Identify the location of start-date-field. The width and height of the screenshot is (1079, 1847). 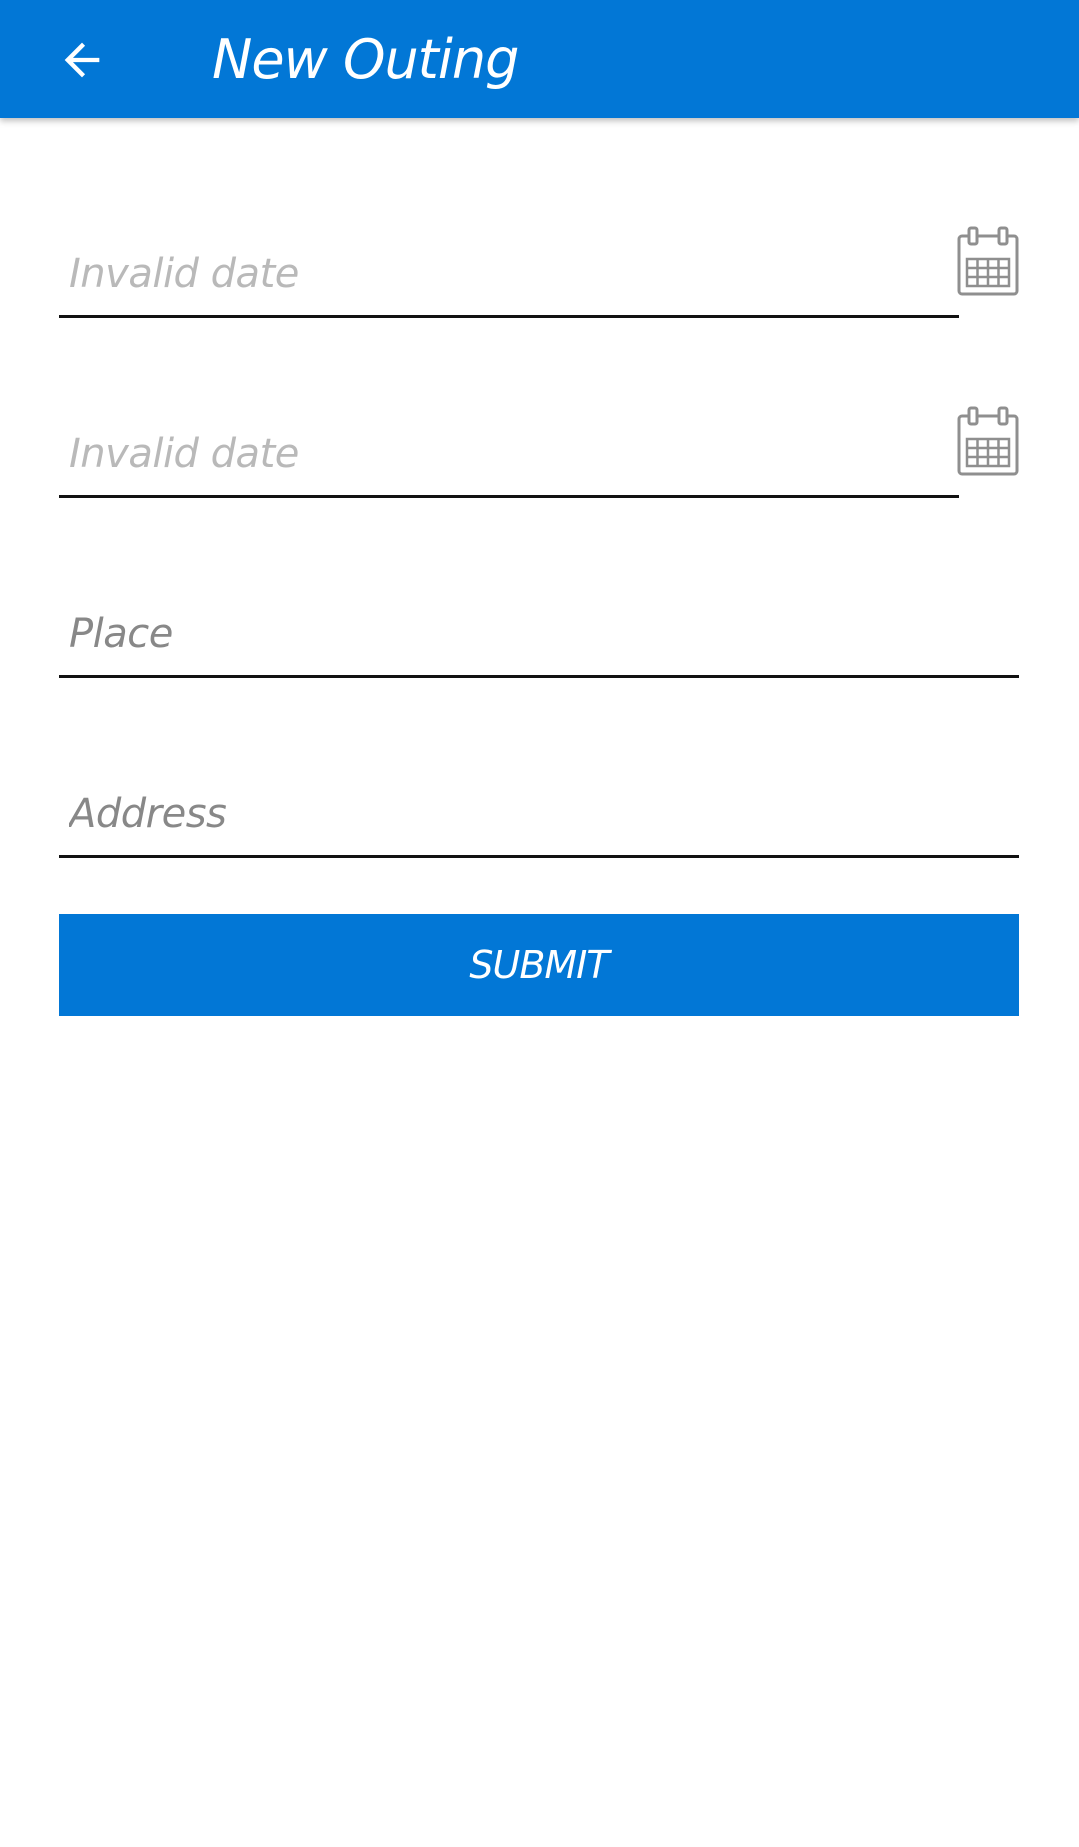
(509, 268).